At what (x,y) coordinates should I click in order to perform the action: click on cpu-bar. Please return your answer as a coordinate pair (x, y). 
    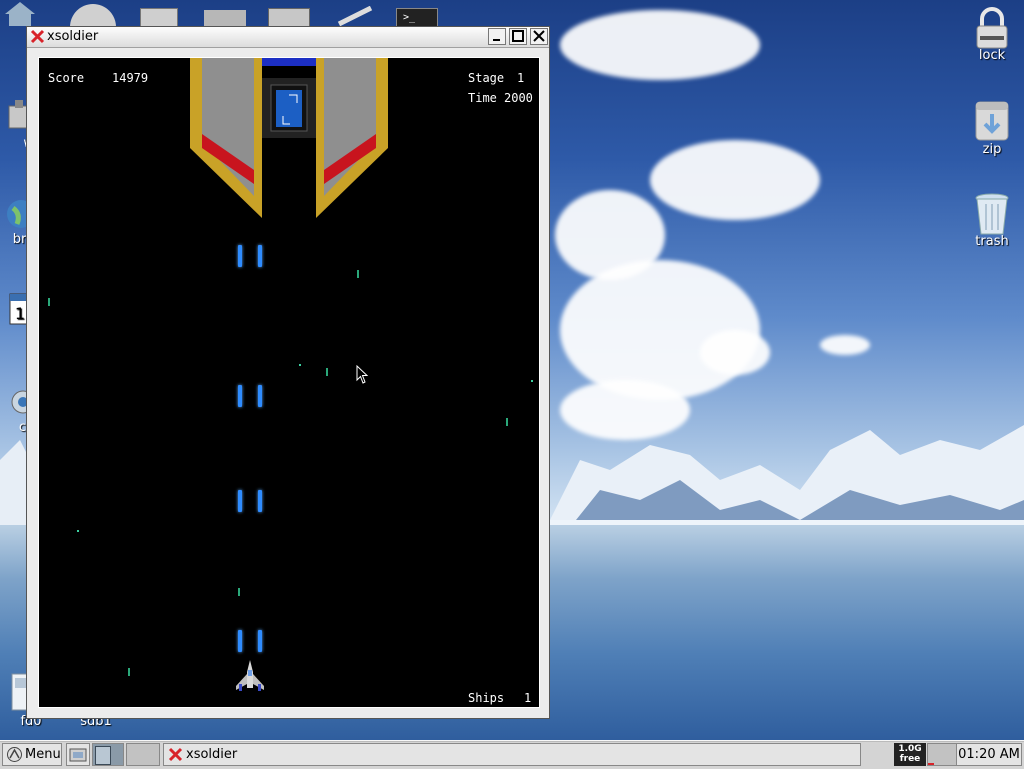
    Looking at the image, I should click on (931, 764).